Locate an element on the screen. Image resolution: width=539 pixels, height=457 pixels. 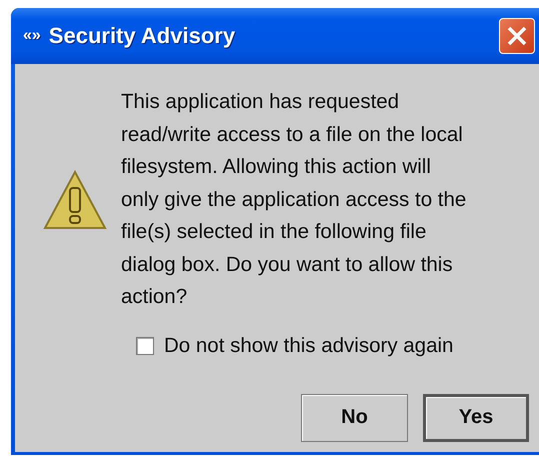
close-button is located at coordinates (517, 36).